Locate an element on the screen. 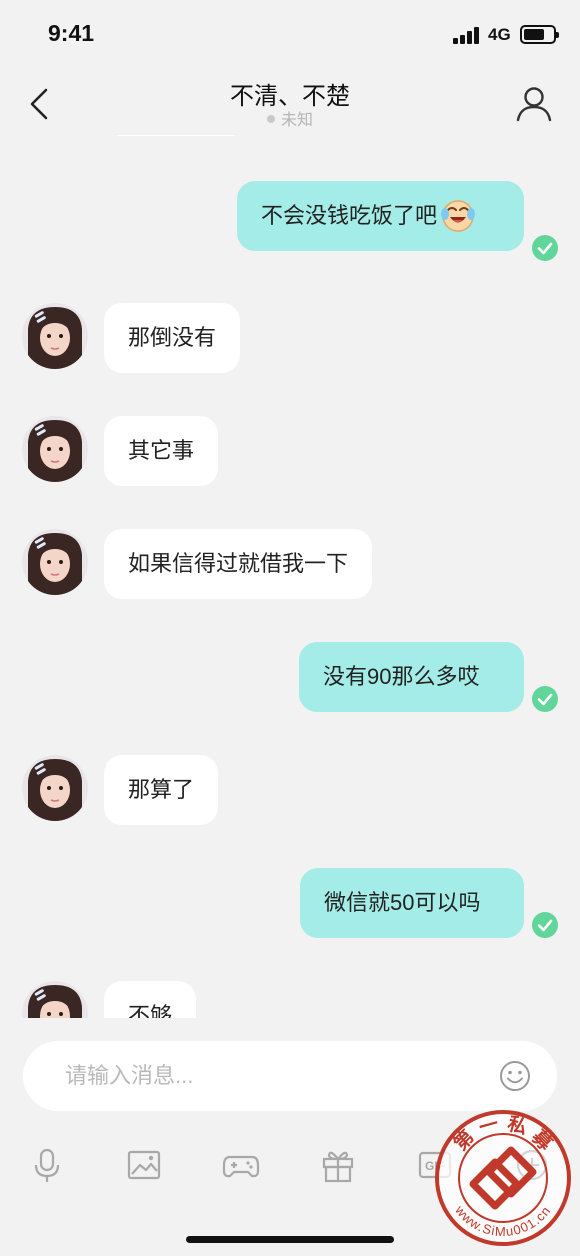  message-bubble-incoming: 不够 is located at coordinates (150, 999).